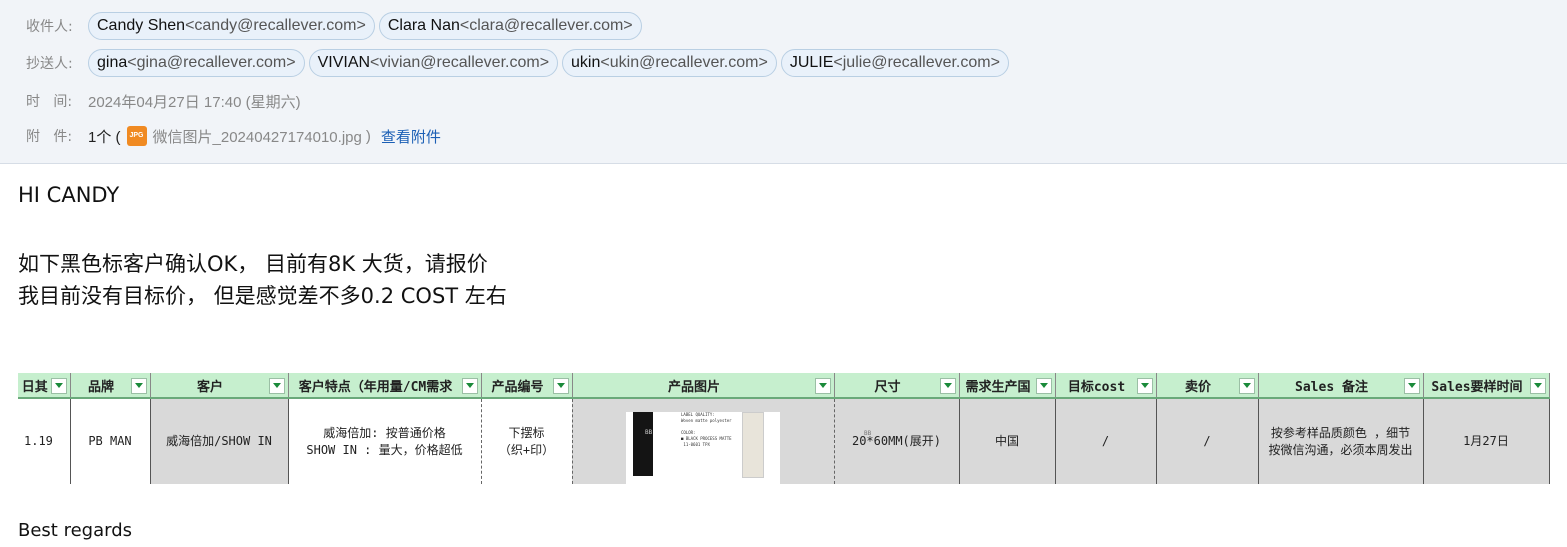 The width and height of the screenshot is (1567, 547). Describe the element at coordinates (1106, 386) in the screenshot. I see `col-header-target-cost: 目标cost` at that location.